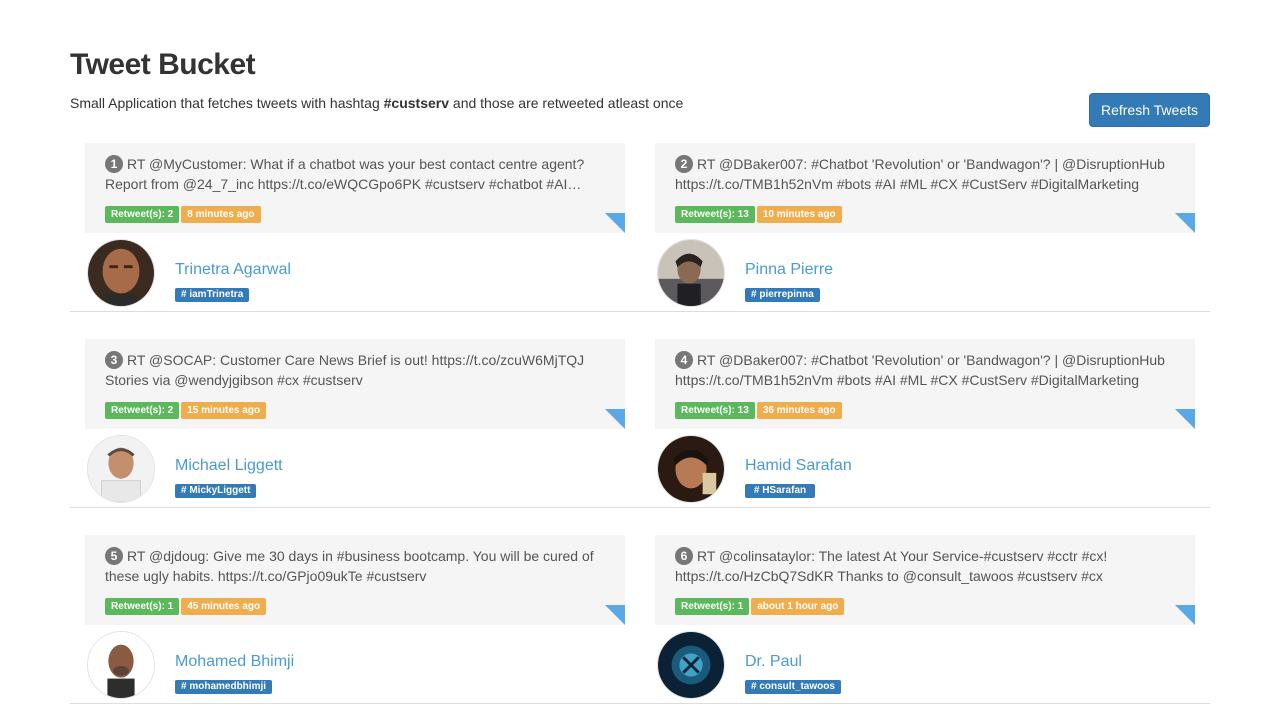  Describe the element at coordinates (234, 662) in the screenshot. I see `user-name-link: Mohamed Bhimji` at that location.